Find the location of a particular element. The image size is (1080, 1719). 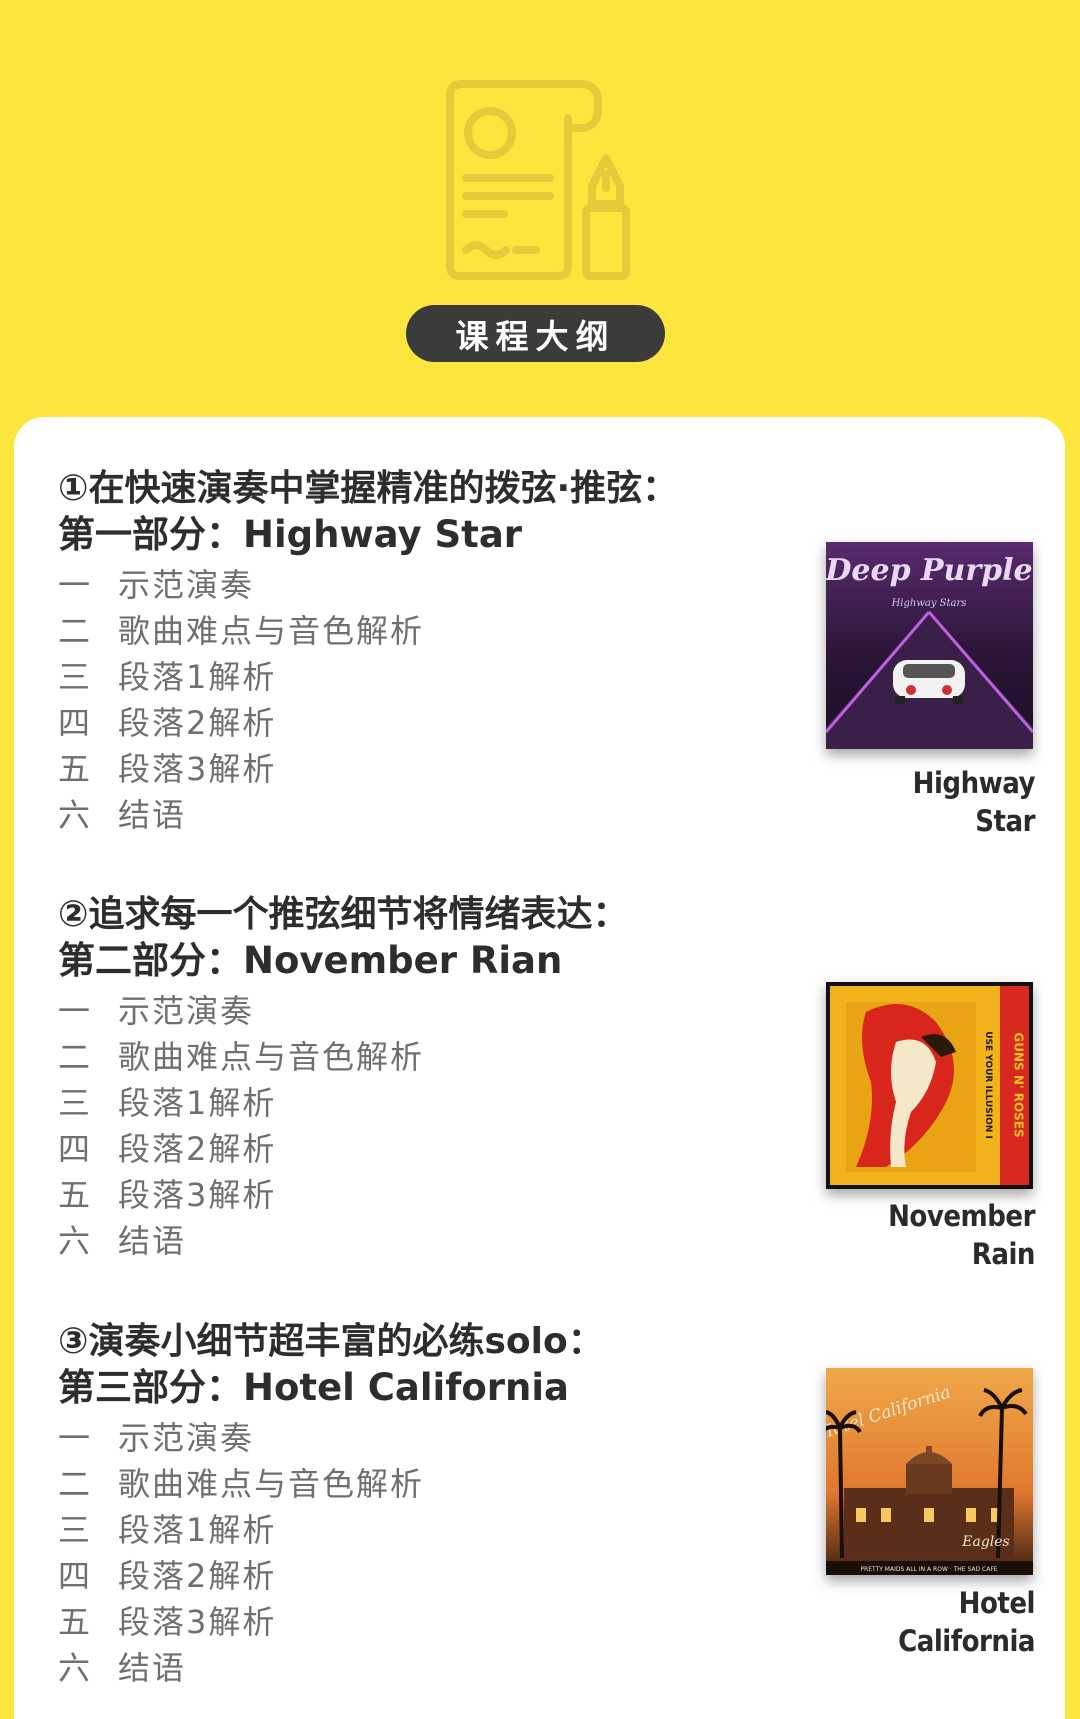

caption-line: Hotel is located at coordinates (997, 1603).